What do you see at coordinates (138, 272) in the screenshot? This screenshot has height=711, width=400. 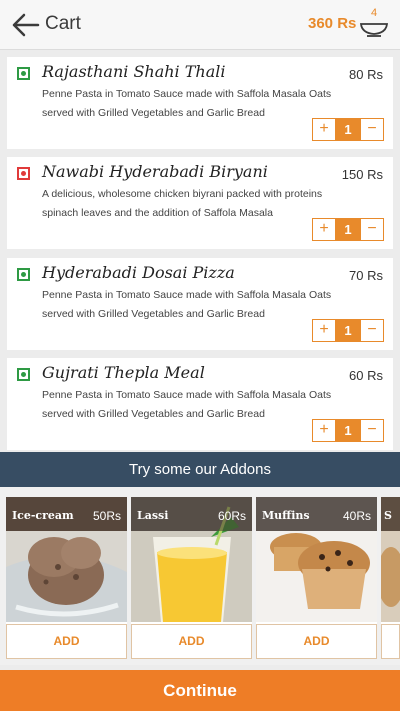 I see `item-name: Hyderabadi Dosai Pizza` at bounding box center [138, 272].